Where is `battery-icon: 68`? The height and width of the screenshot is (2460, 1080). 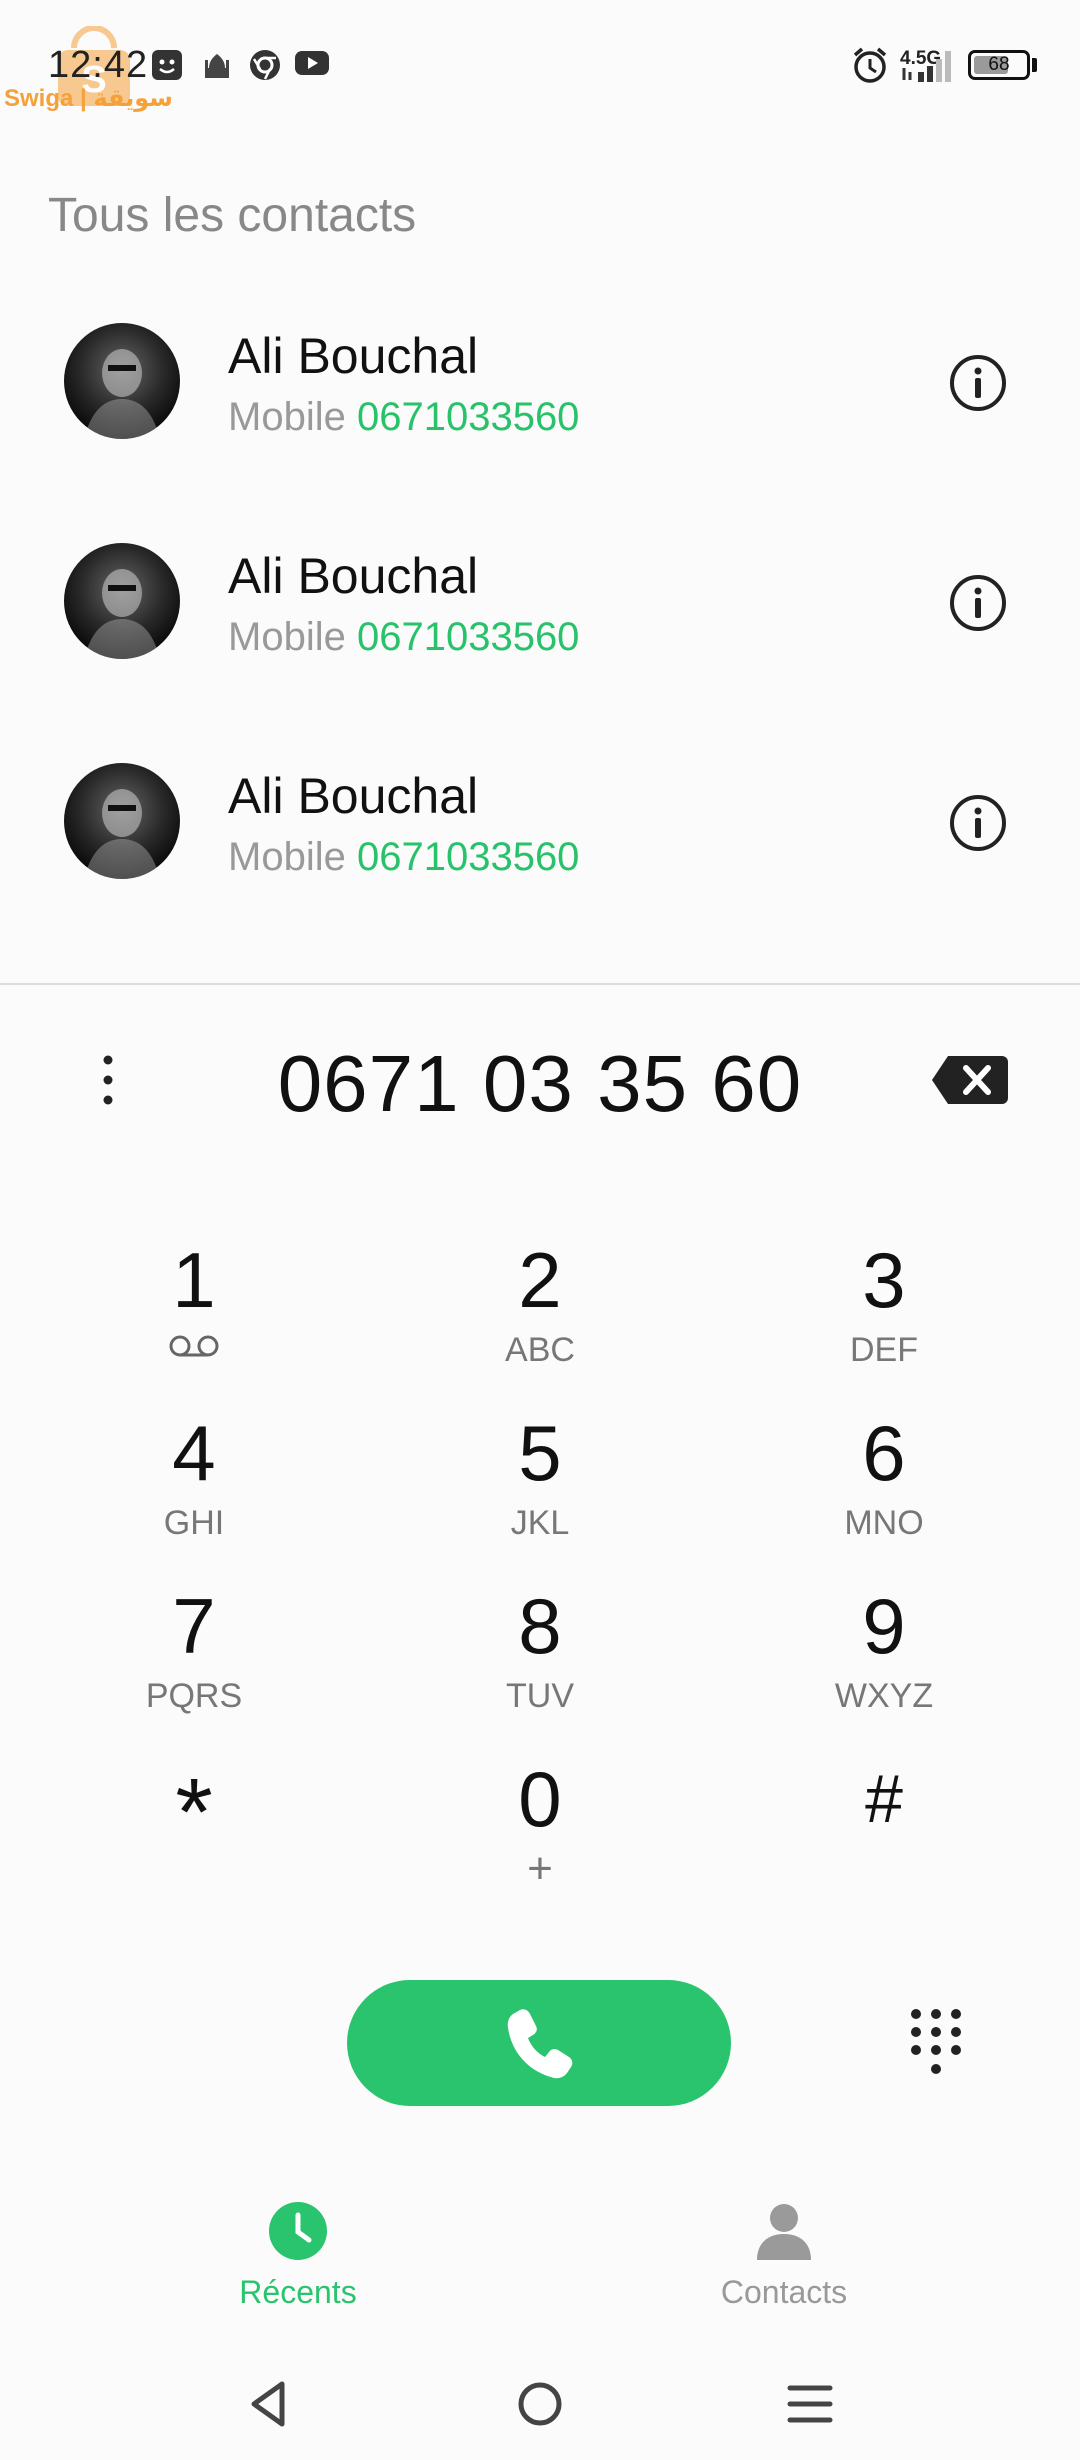 battery-icon: 68 is located at coordinates (999, 65).